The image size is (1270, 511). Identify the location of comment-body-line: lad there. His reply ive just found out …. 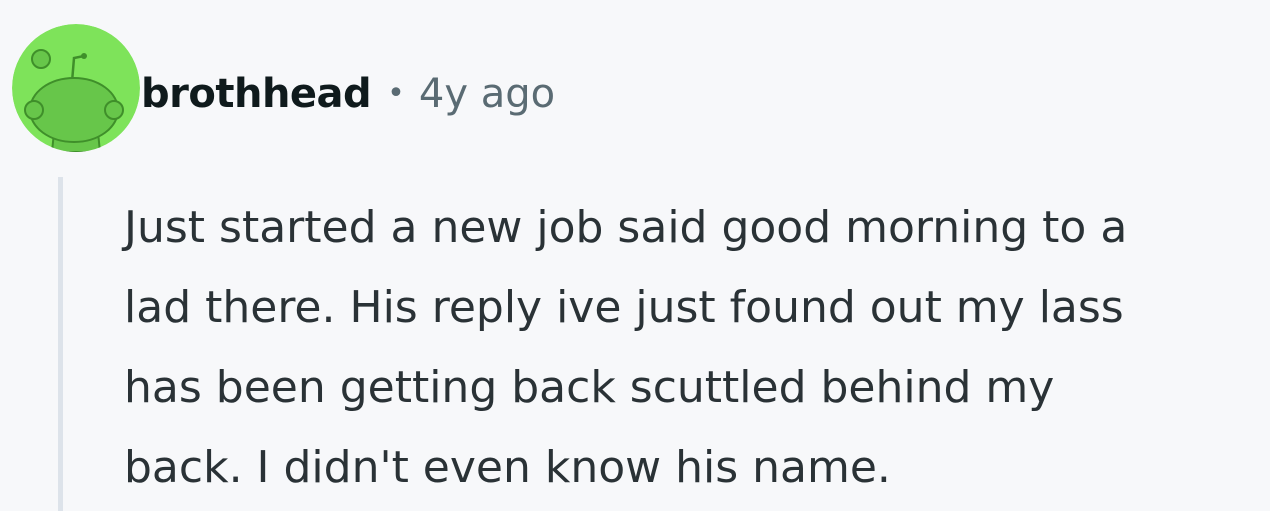
(624, 307).